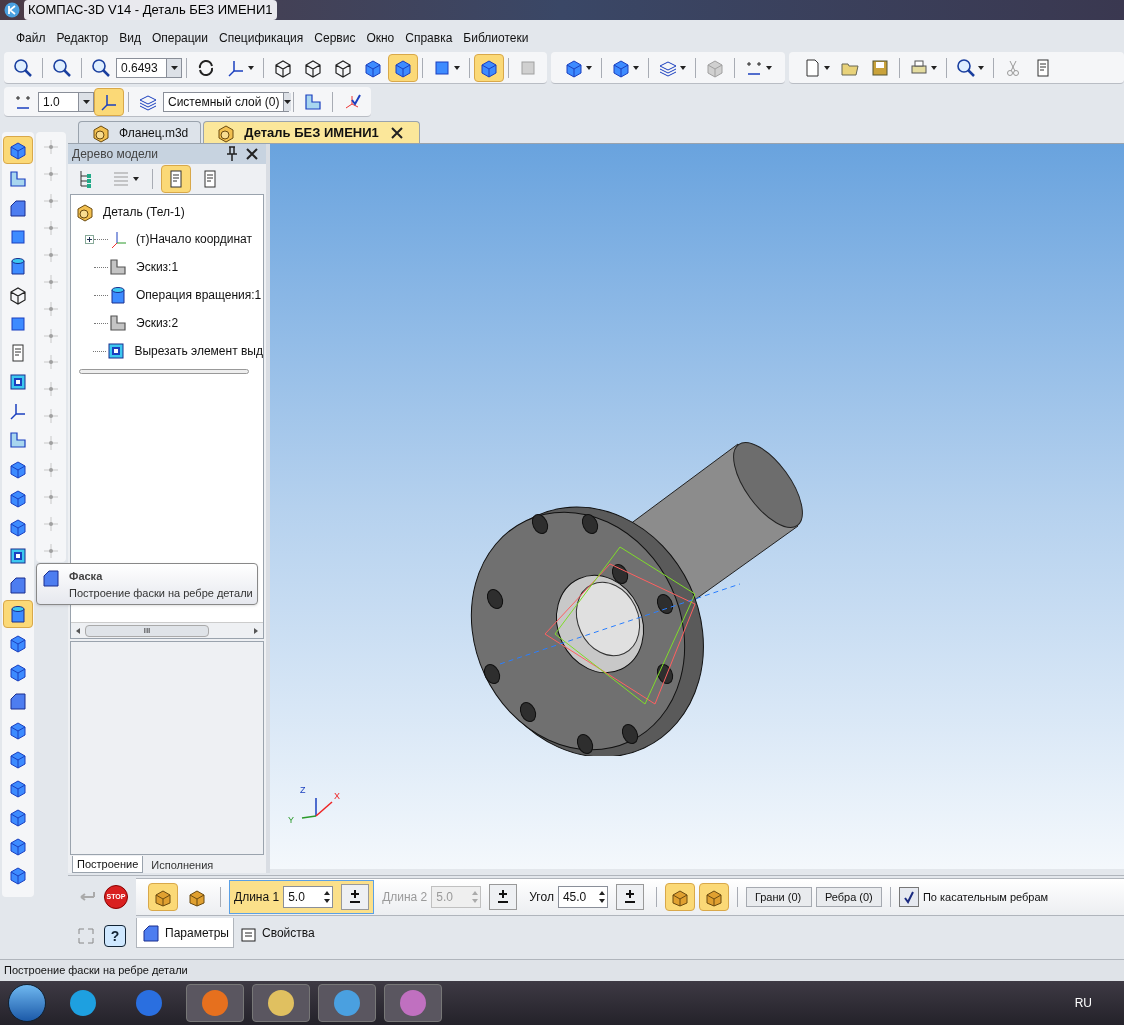  I want to click on tree-item: Вырезать элемент выд, so click(198, 351).